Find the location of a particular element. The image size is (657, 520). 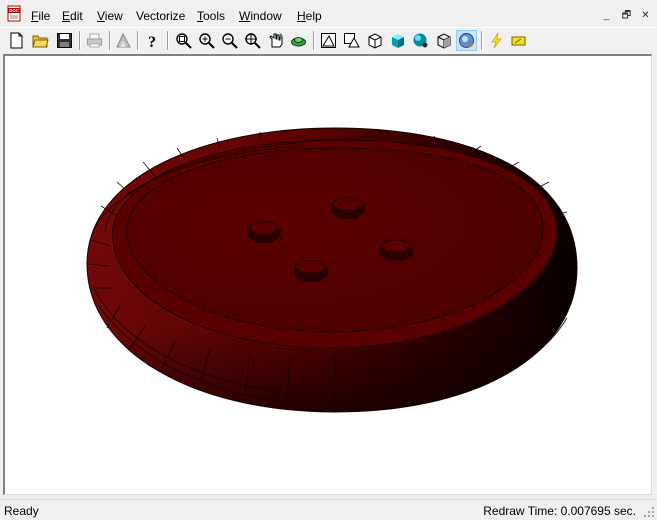

pan-button is located at coordinates (275, 40).